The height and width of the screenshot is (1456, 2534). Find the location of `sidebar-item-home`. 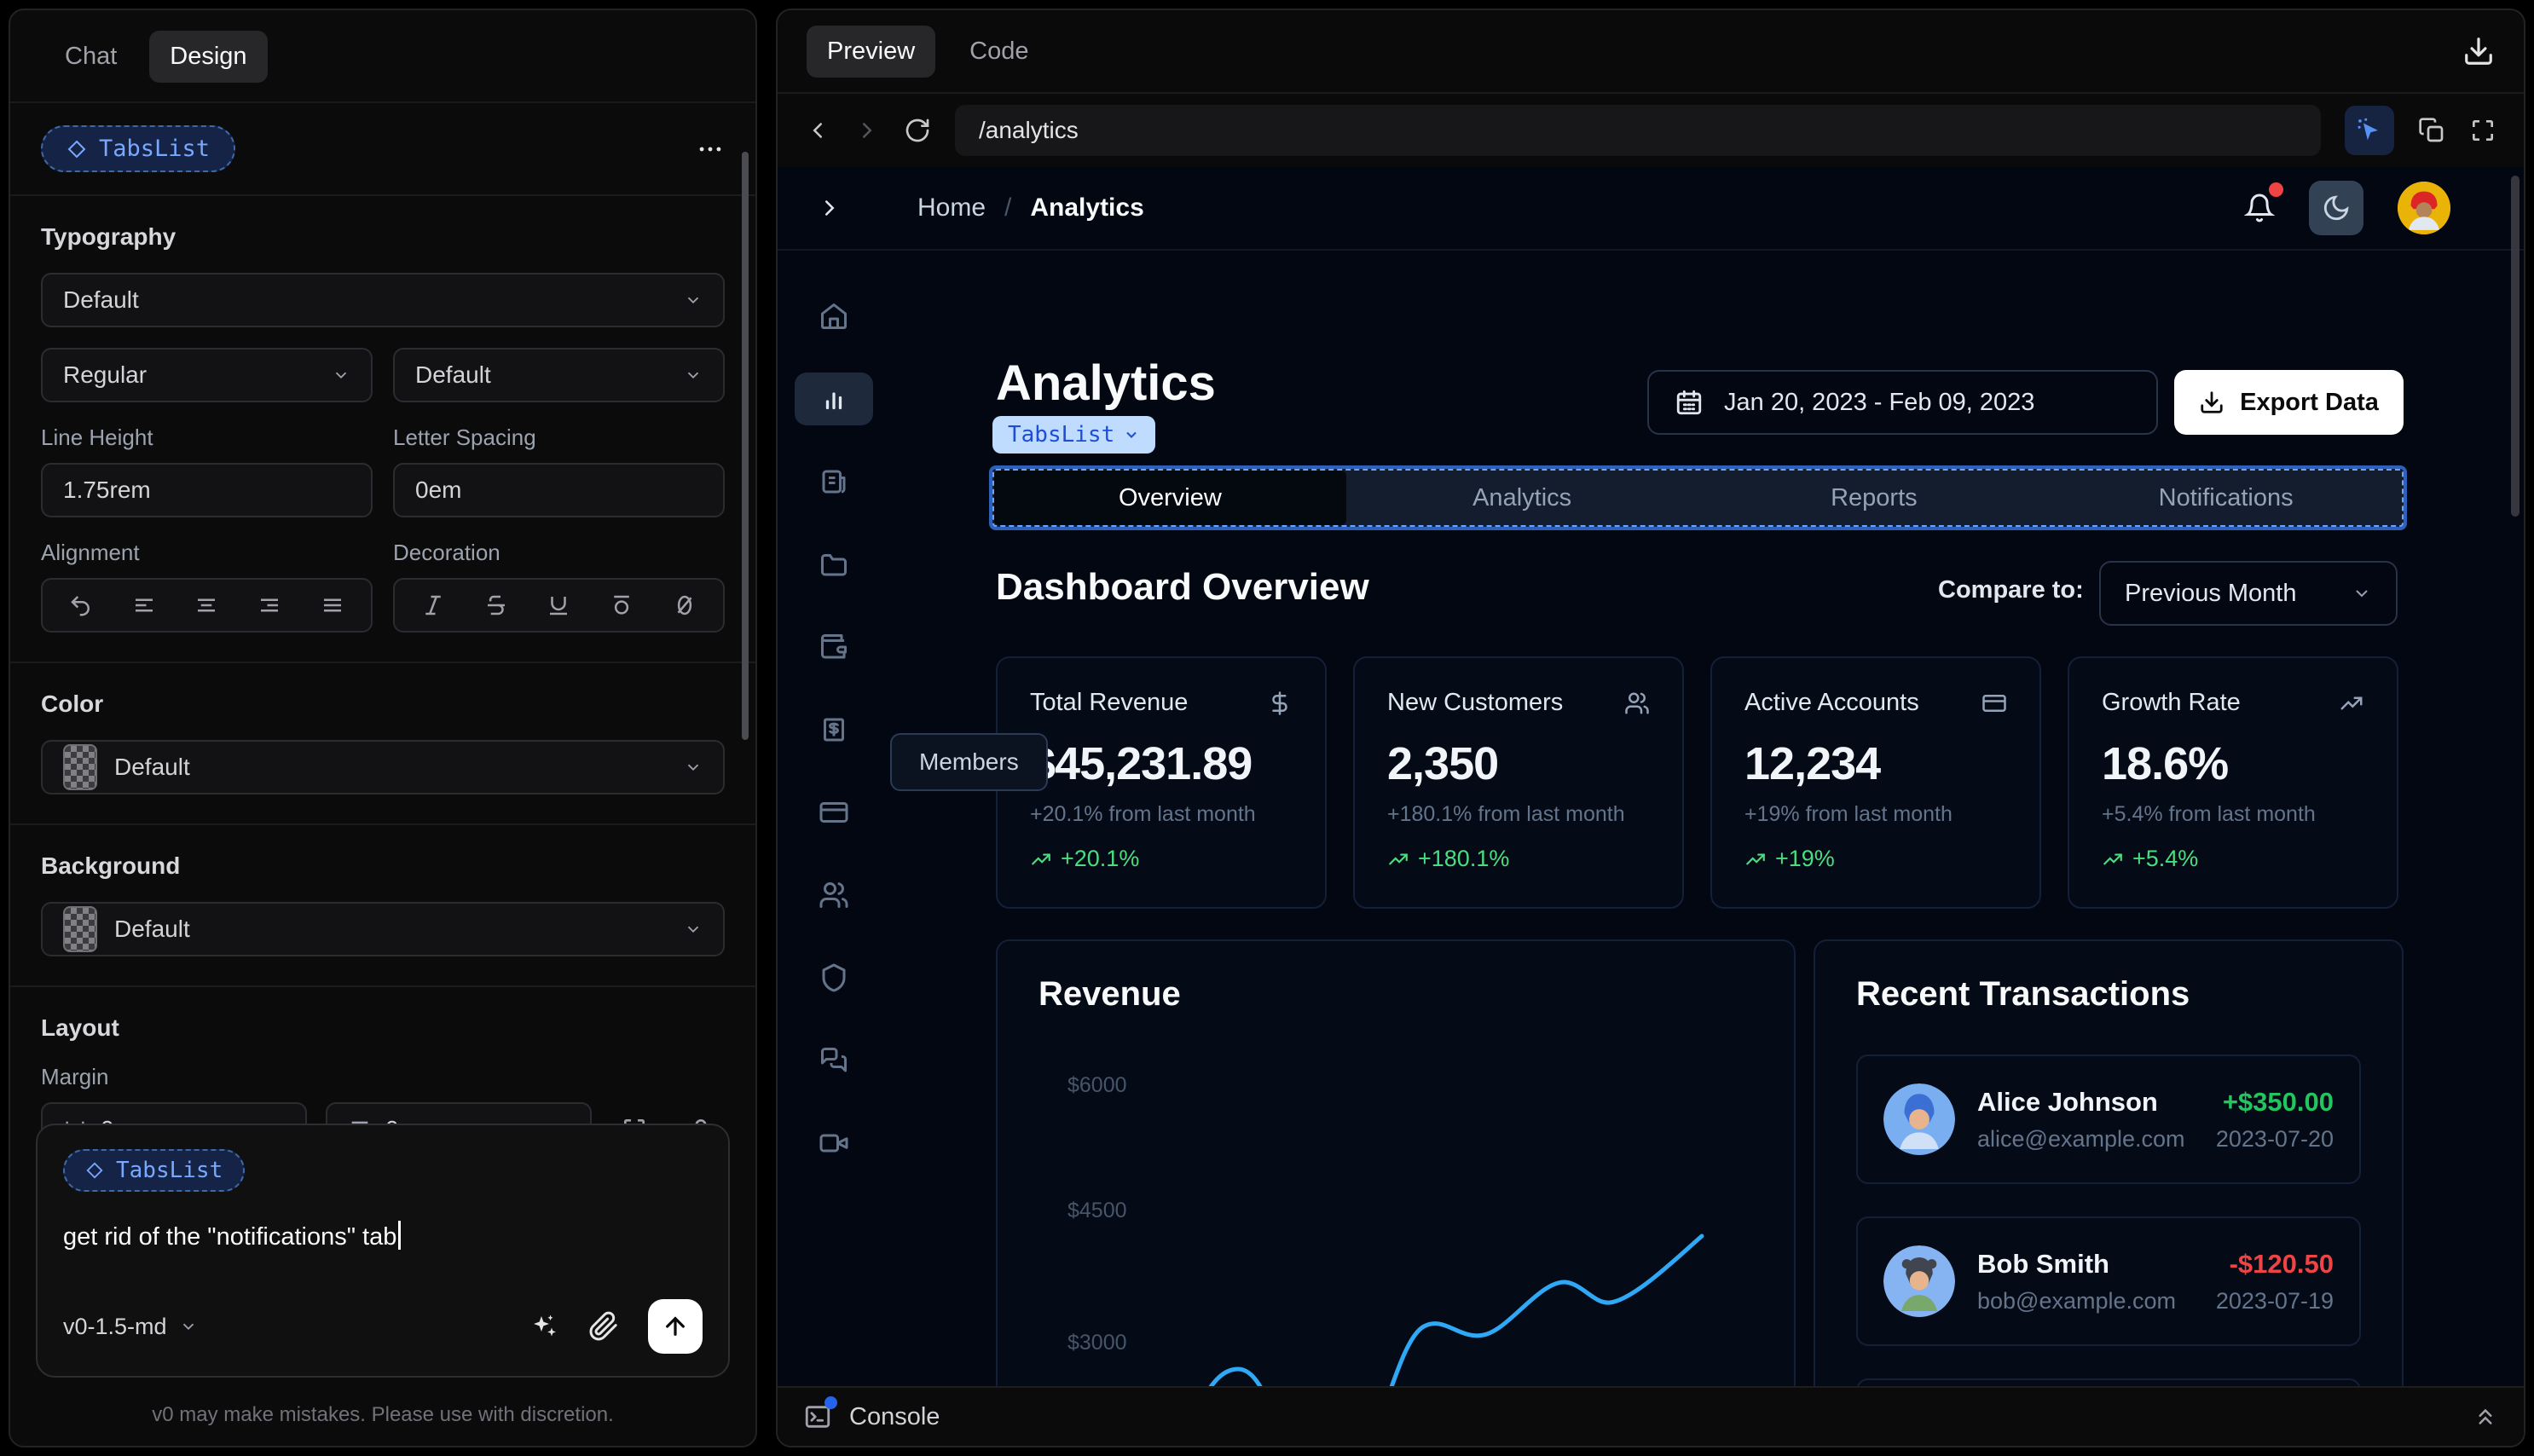

sidebar-item-home is located at coordinates (834, 316).